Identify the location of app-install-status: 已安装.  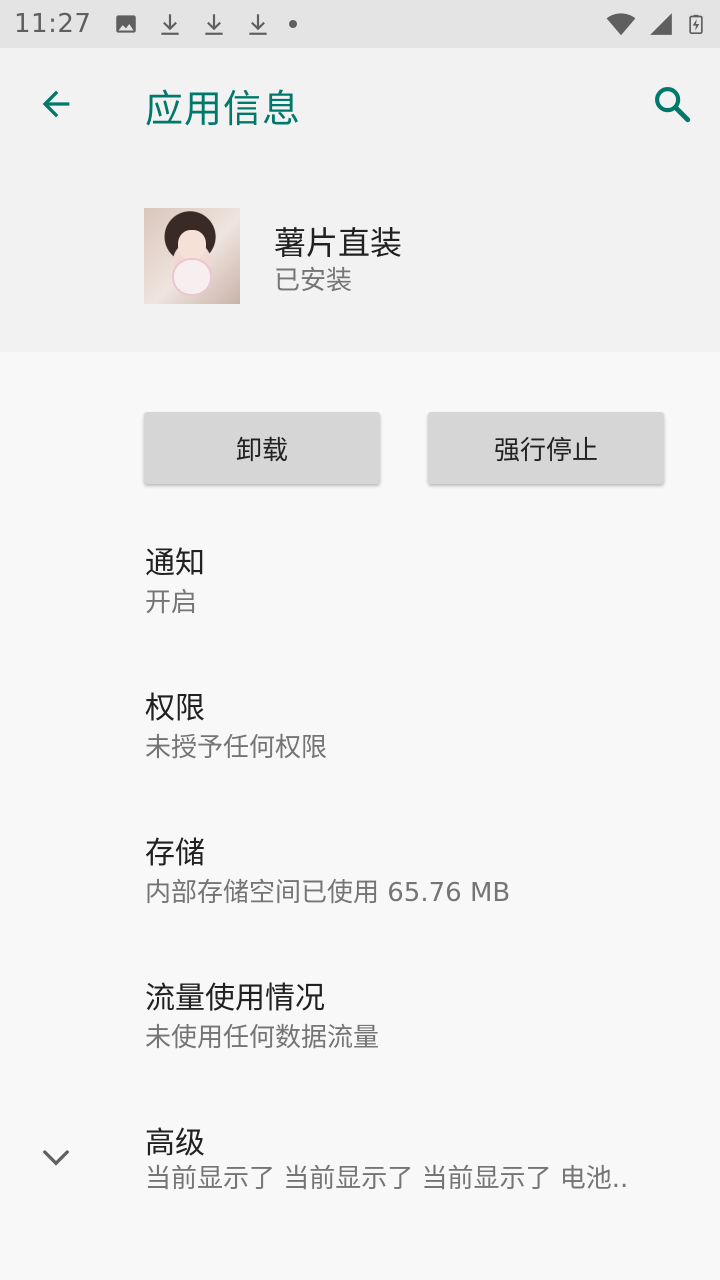
(313, 281).